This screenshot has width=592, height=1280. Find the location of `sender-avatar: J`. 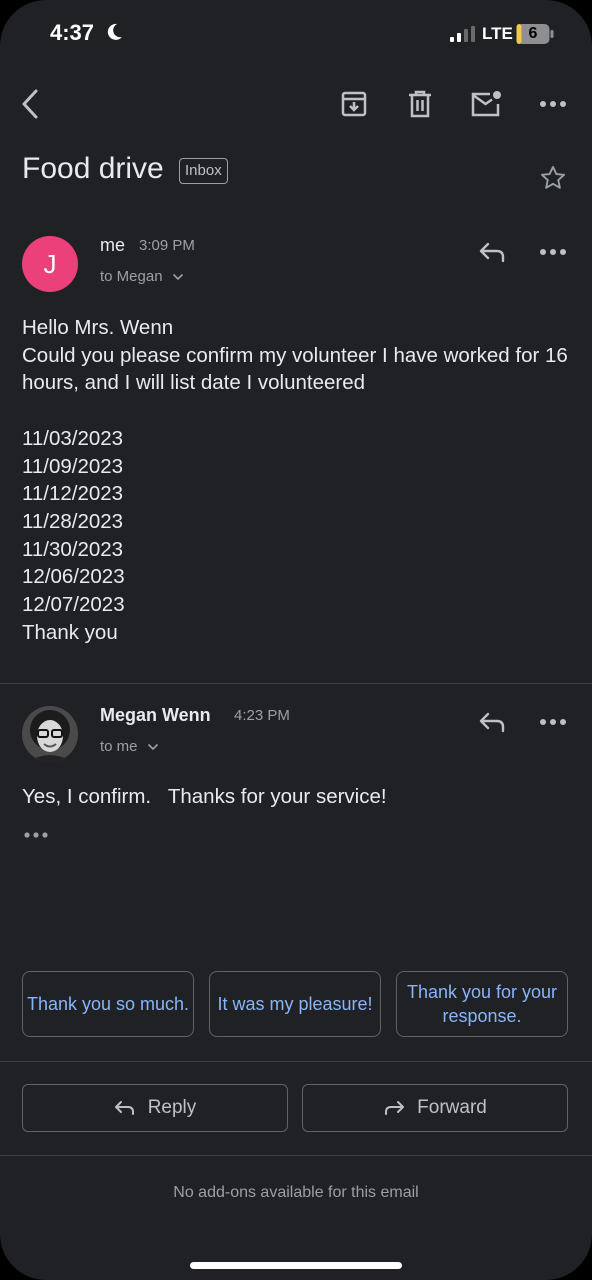

sender-avatar: J is located at coordinates (50, 264).